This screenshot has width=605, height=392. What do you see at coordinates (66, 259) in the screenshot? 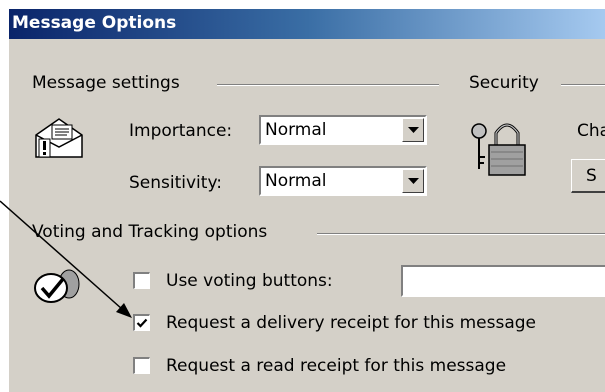
I see `arrow-pointer-icon` at bounding box center [66, 259].